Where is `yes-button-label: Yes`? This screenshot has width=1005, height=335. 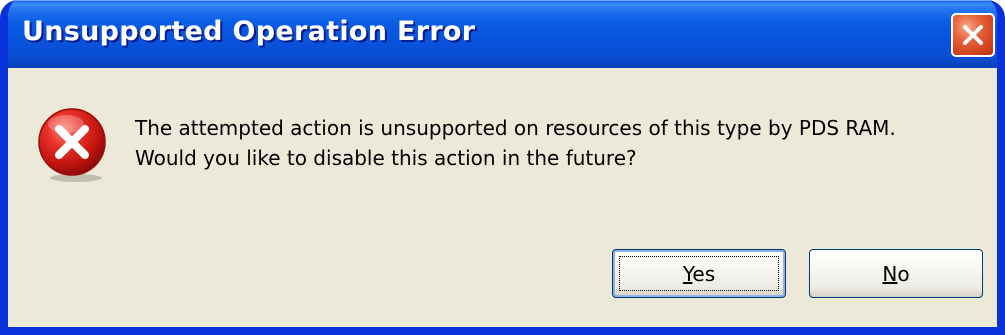
yes-button-label: Yes is located at coordinates (699, 274).